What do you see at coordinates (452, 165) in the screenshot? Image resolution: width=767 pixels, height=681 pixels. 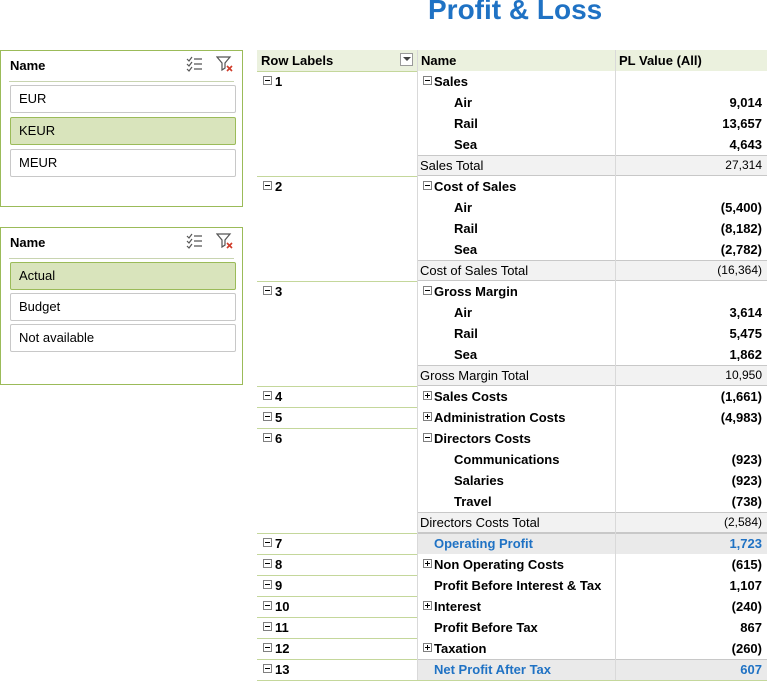 I see `row-name-sales-total: Sales Total` at bounding box center [452, 165].